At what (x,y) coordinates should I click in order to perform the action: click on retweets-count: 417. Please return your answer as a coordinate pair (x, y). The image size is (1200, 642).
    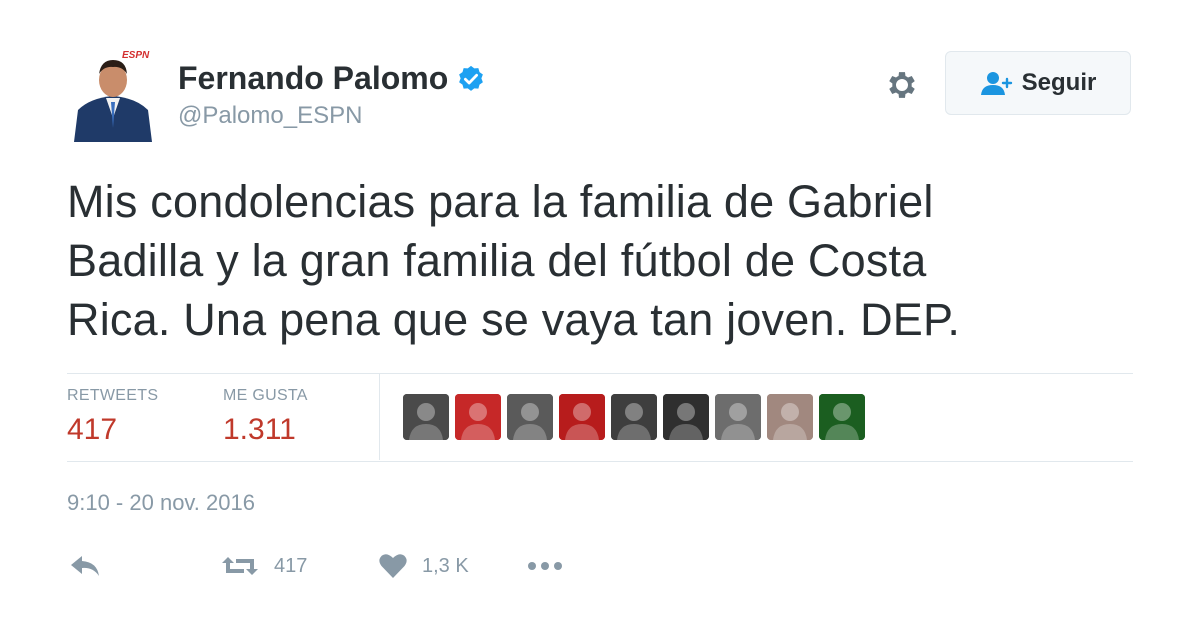
    Looking at the image, I should click on (92, 430).